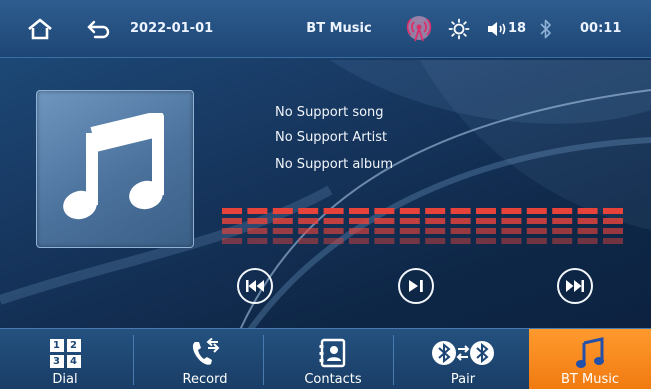 This screenshot has width=651, height=389. I want to click on dial-key: 4, so click(73, 361).